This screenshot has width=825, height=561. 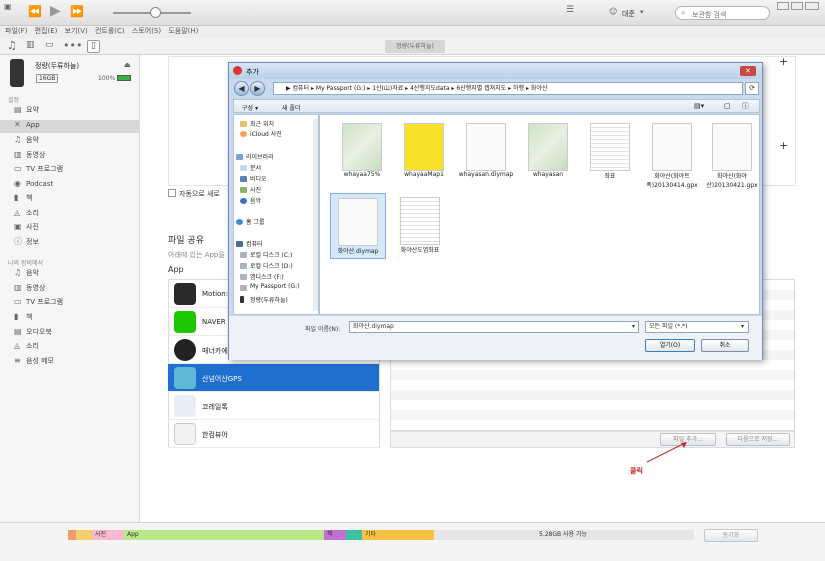 I want to click on account-label: 대준, so click(x=628, y=14).